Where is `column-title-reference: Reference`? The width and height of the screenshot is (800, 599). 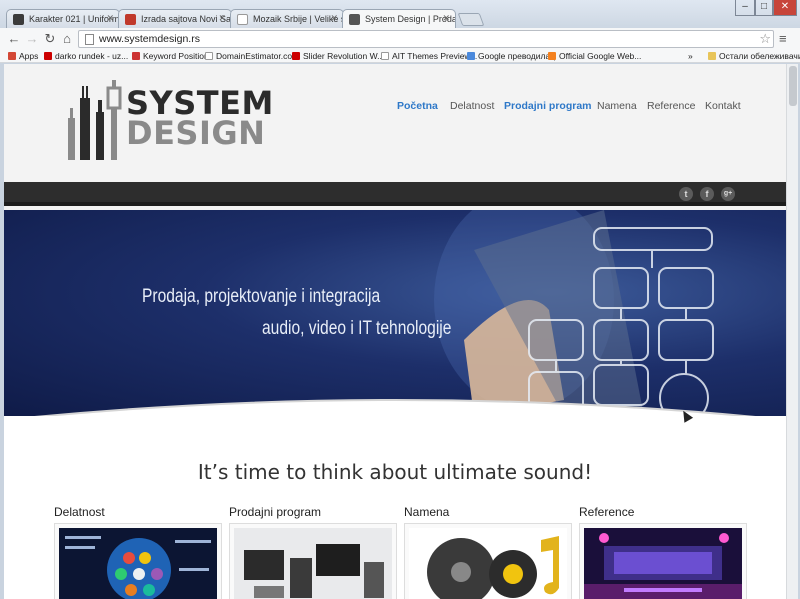
column-title-reference: Reference is located at coordinates (606, 512).